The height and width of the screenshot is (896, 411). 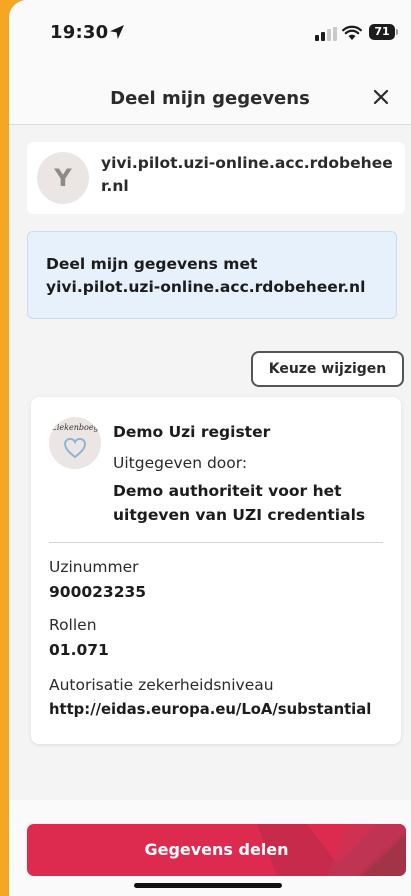 I want to click on share-data-button: Gegevens delen, so click(x=216, y=850).